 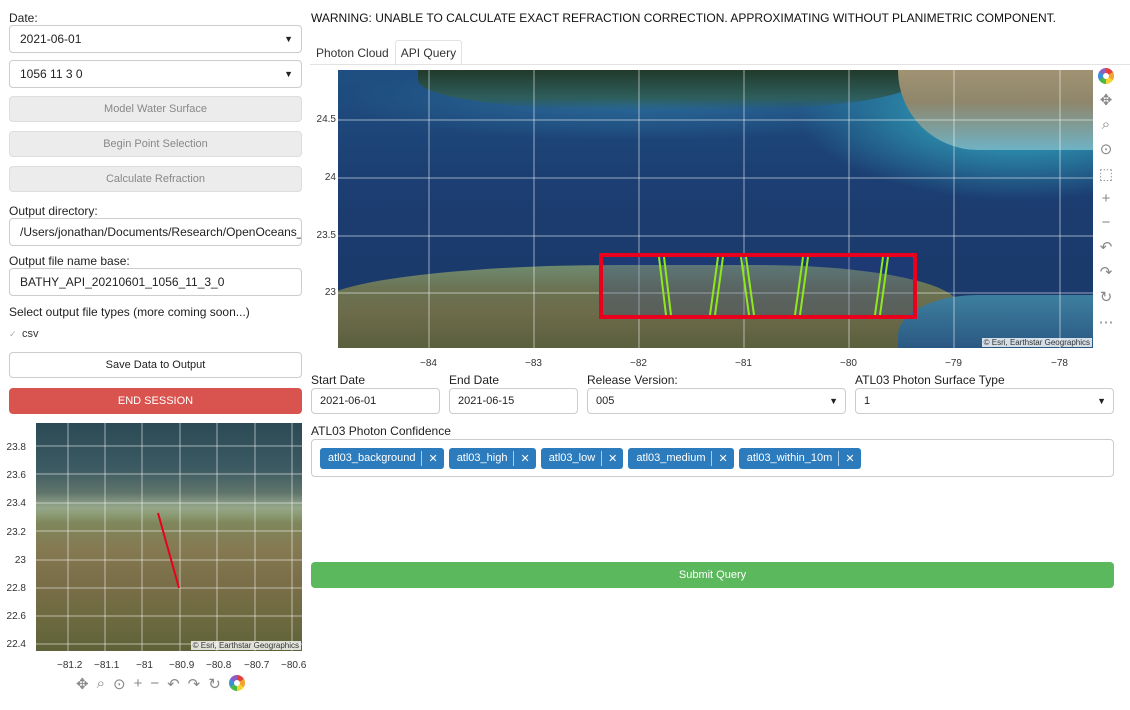 I want to click on chip-label: atl03_within_10m, so click(x=789, y=458).